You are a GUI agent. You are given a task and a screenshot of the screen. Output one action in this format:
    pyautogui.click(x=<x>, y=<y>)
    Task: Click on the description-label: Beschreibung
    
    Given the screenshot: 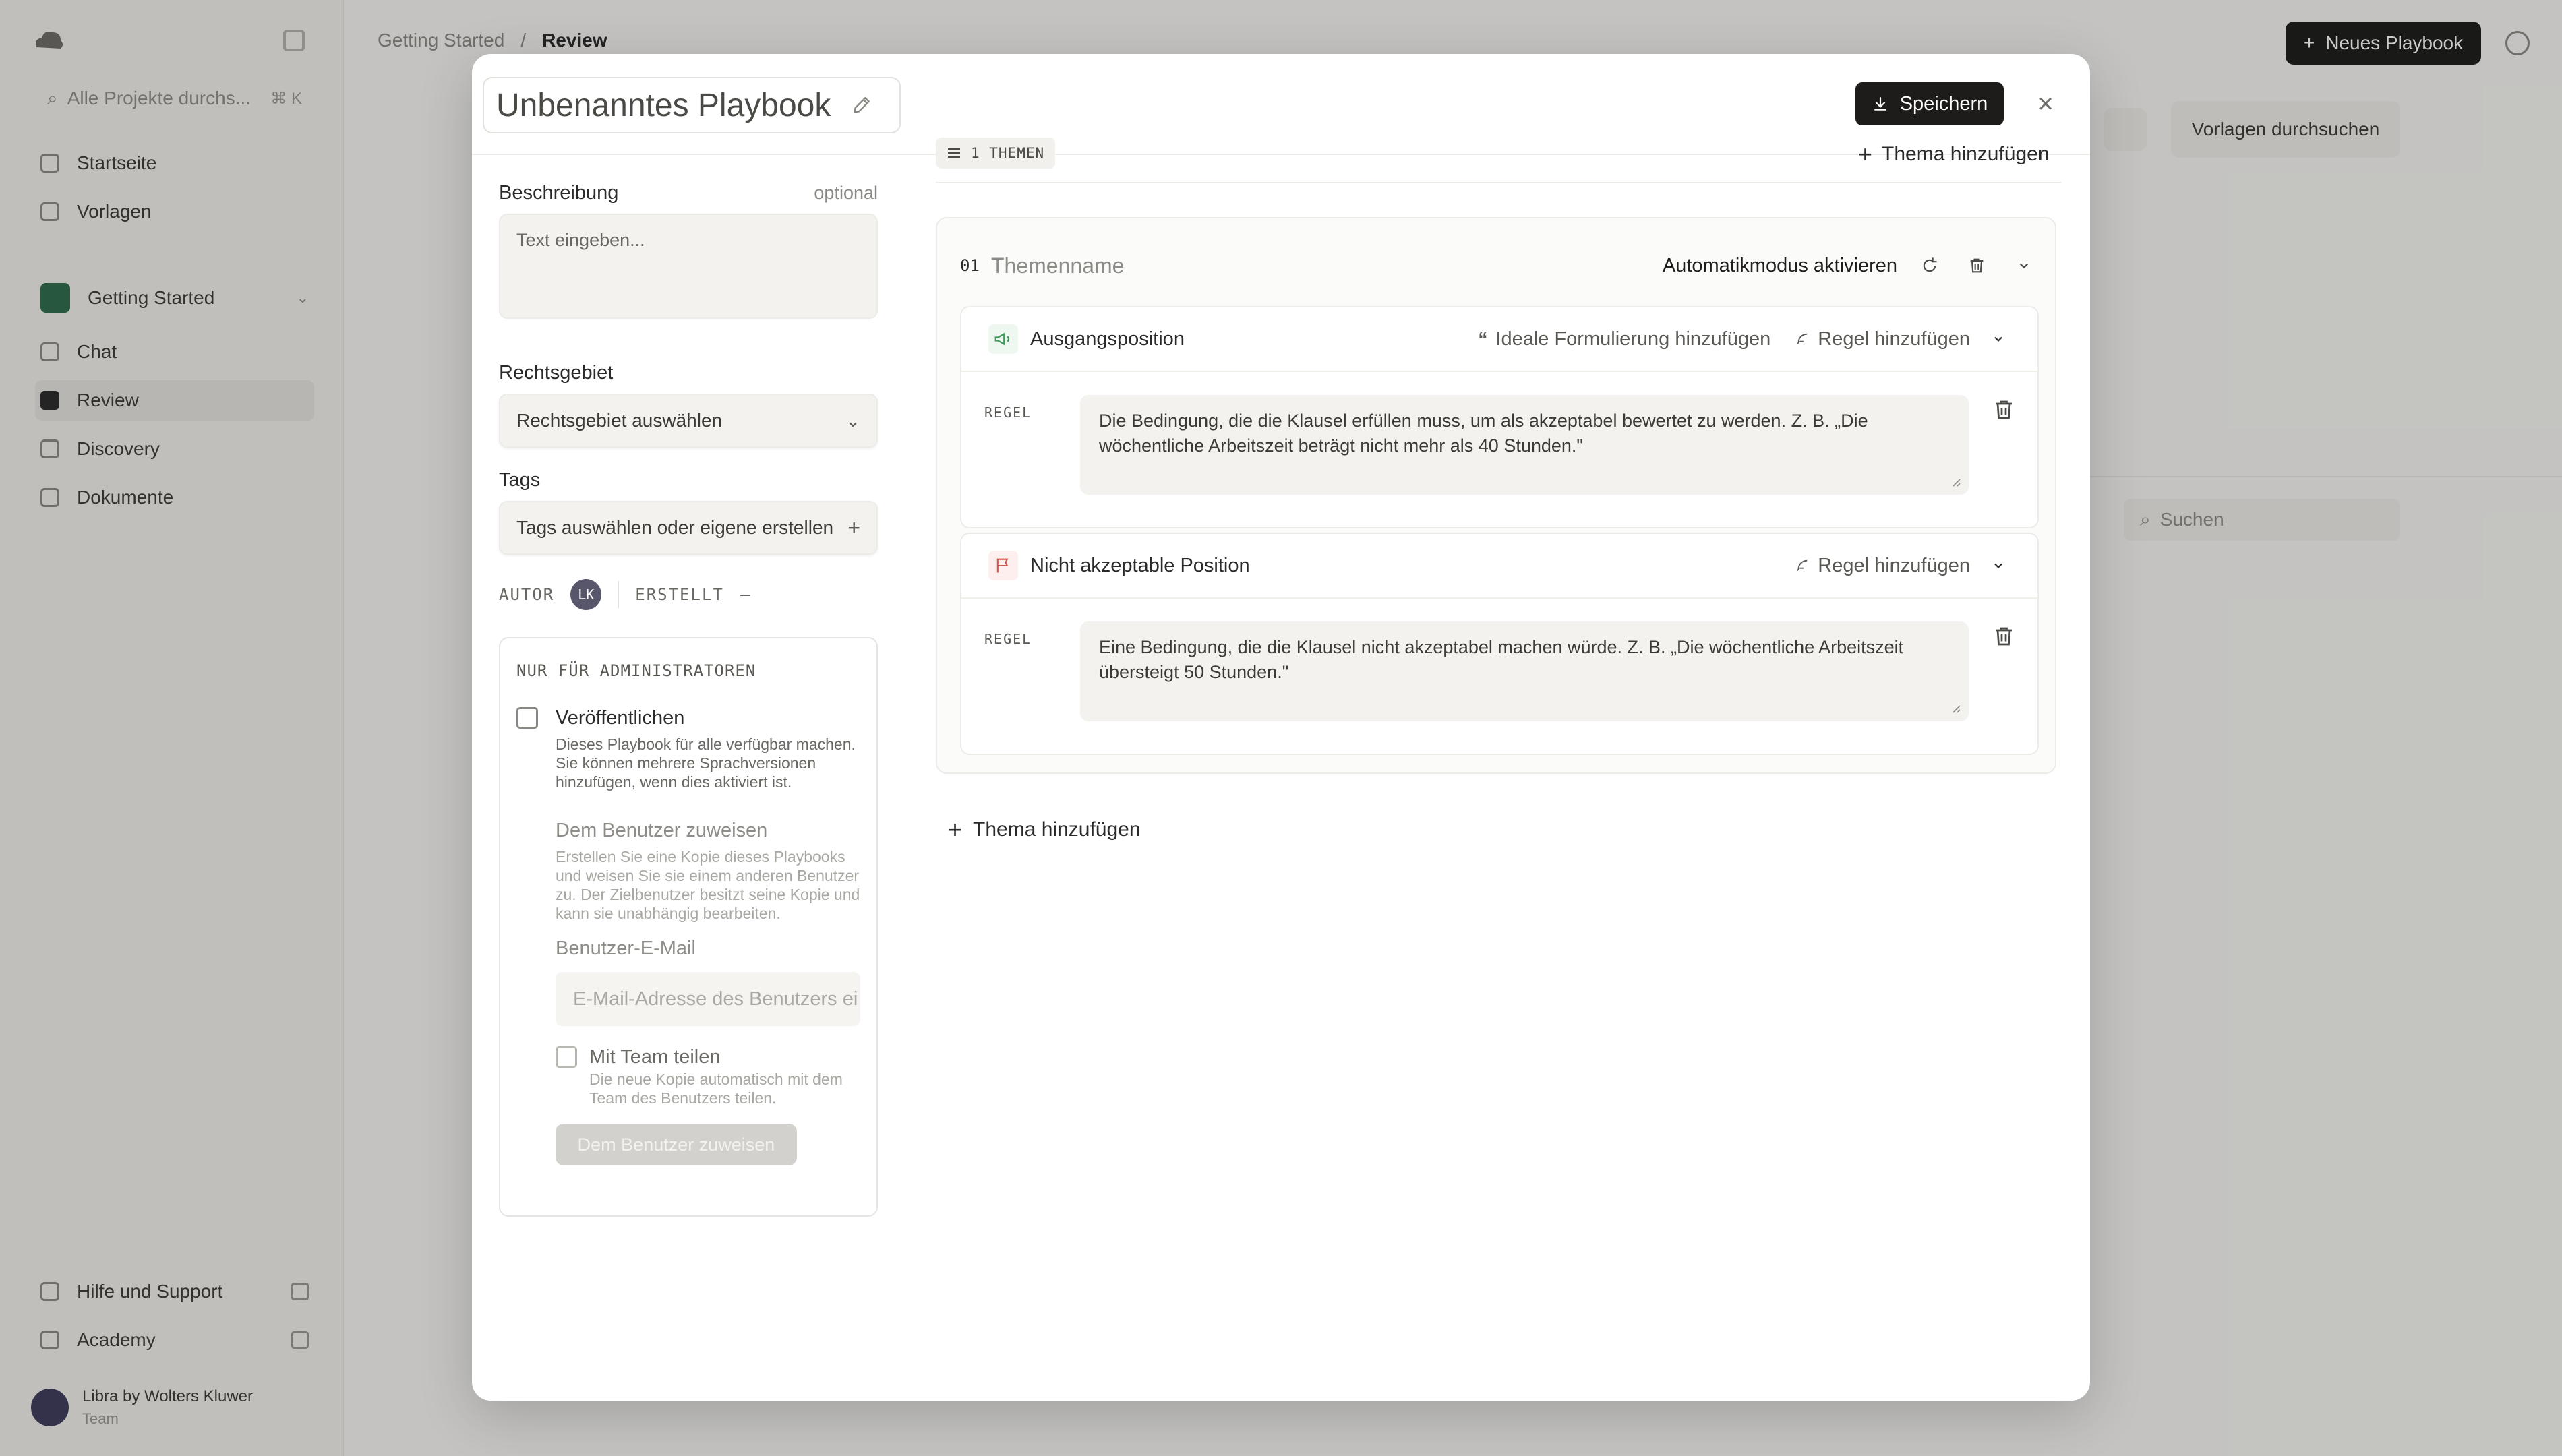 What is the action you would take?
    pyautogui.click(x=559, y=193)
    